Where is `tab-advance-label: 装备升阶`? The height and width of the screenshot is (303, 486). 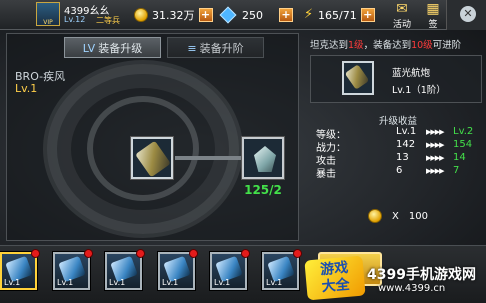 tab-advance-label: 装备升阶 is located at coordinates (221, 48).